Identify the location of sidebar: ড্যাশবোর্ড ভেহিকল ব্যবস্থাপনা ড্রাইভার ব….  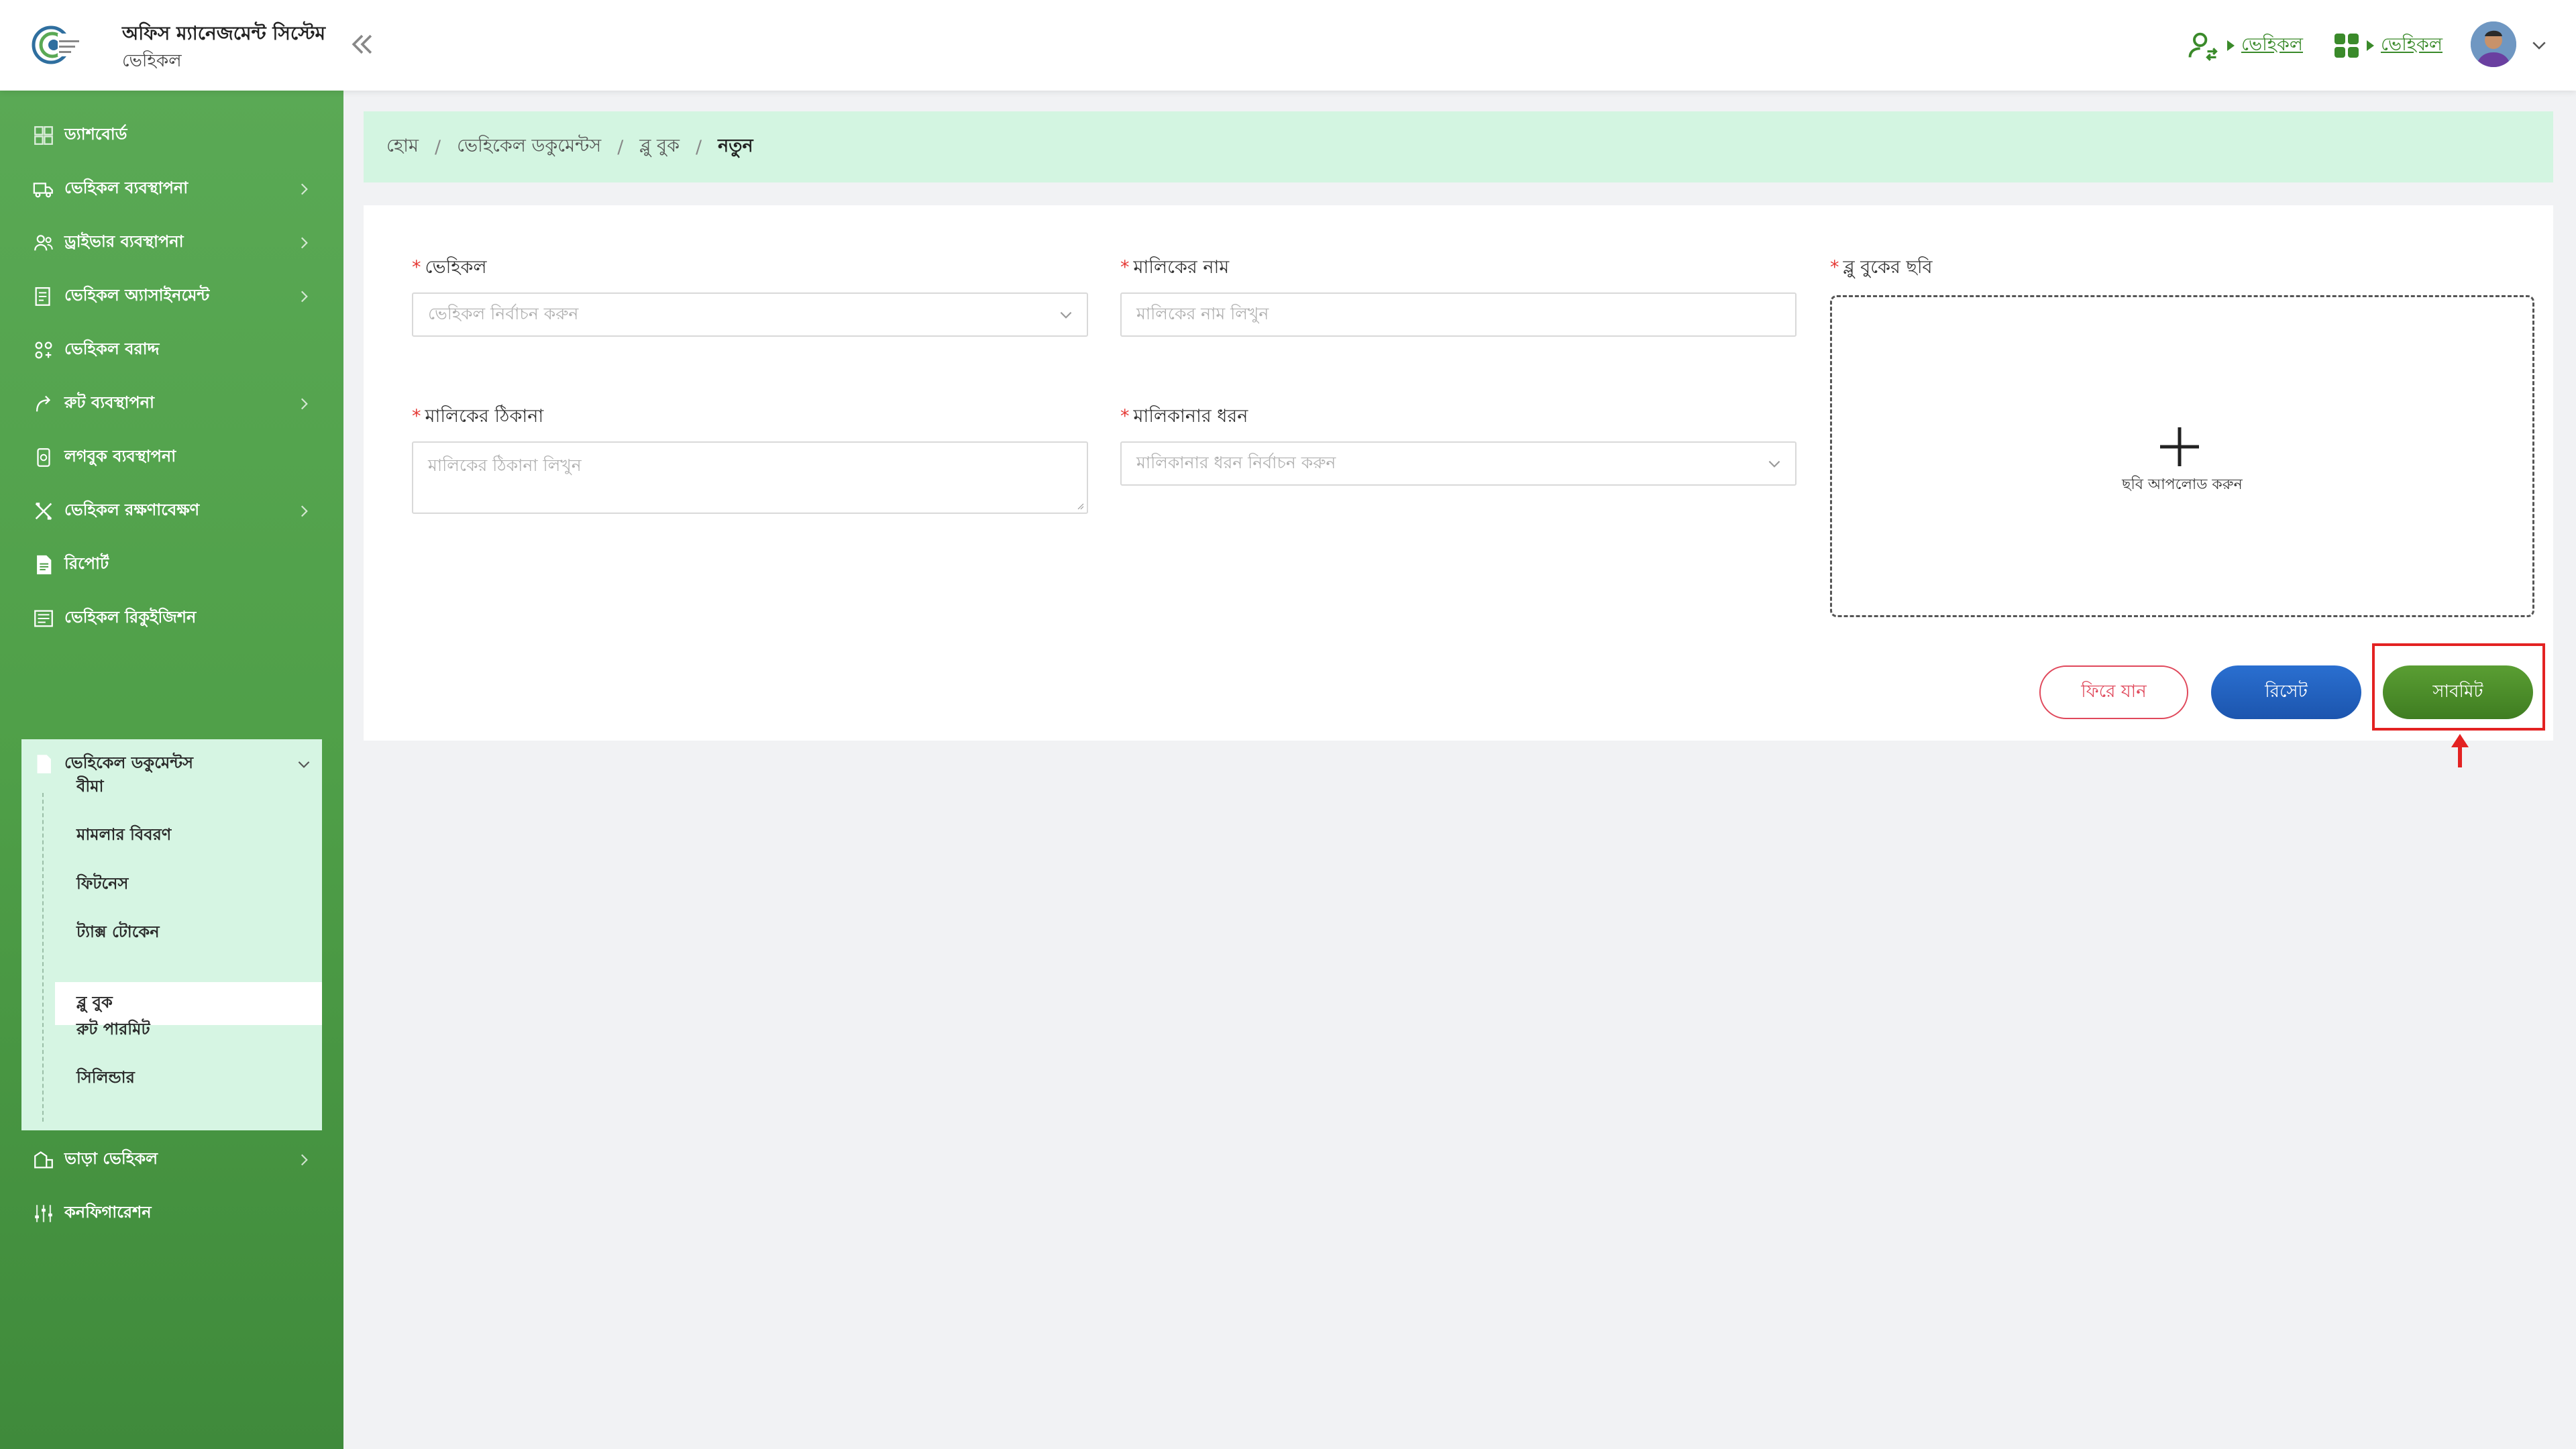
(171, 770).